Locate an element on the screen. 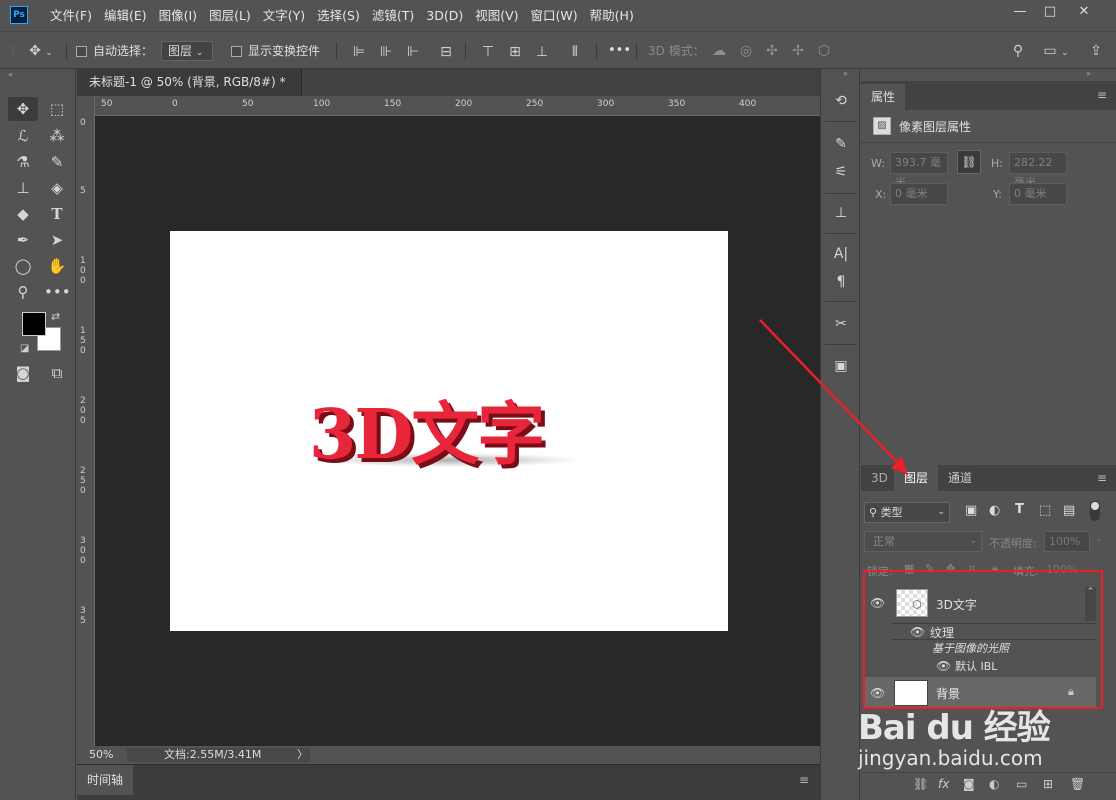 The width and height of the screenshot is (1116, 800). close-button: ✕ is located at coordinates (1084, 12).